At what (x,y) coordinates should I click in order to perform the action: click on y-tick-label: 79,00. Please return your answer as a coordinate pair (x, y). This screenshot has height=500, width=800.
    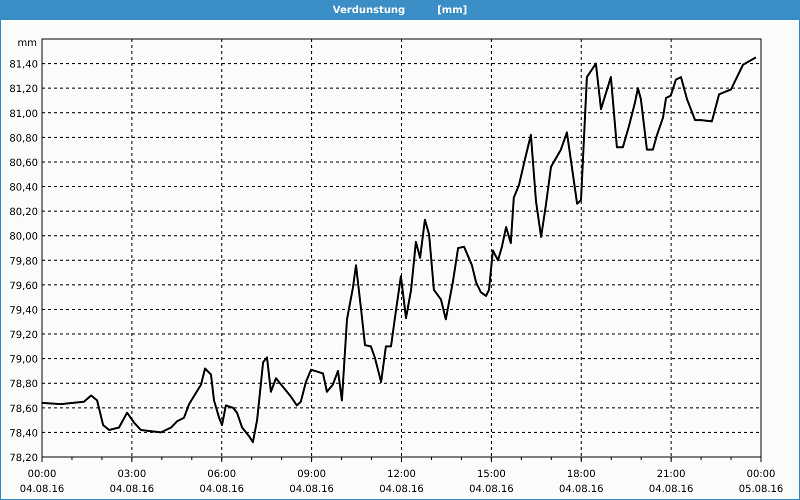
    Looking at the image, I should click on (23, 360).